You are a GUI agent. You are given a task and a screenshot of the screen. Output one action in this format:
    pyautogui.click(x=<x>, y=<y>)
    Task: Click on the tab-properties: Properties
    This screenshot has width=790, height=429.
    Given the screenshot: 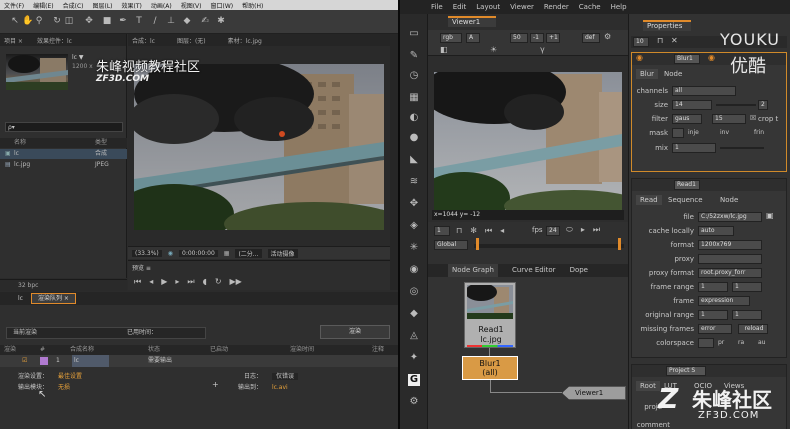 What is the action you would take?
    pyautogui.click(x=667, y=25)
    